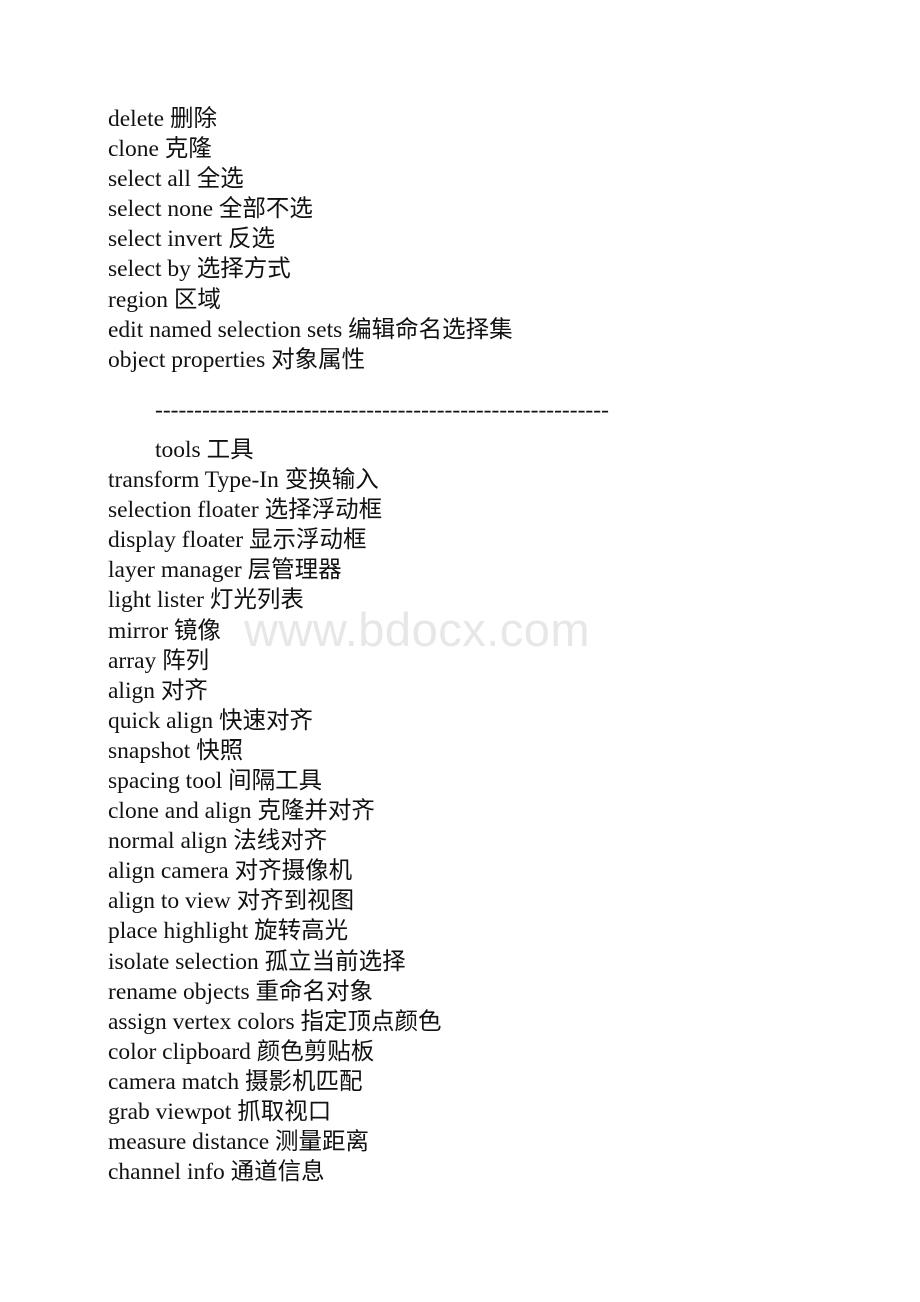  What do you see at coordinates (478, 430) in the screenshot?
I see `divider-gap` at bounding box center [478, 430].